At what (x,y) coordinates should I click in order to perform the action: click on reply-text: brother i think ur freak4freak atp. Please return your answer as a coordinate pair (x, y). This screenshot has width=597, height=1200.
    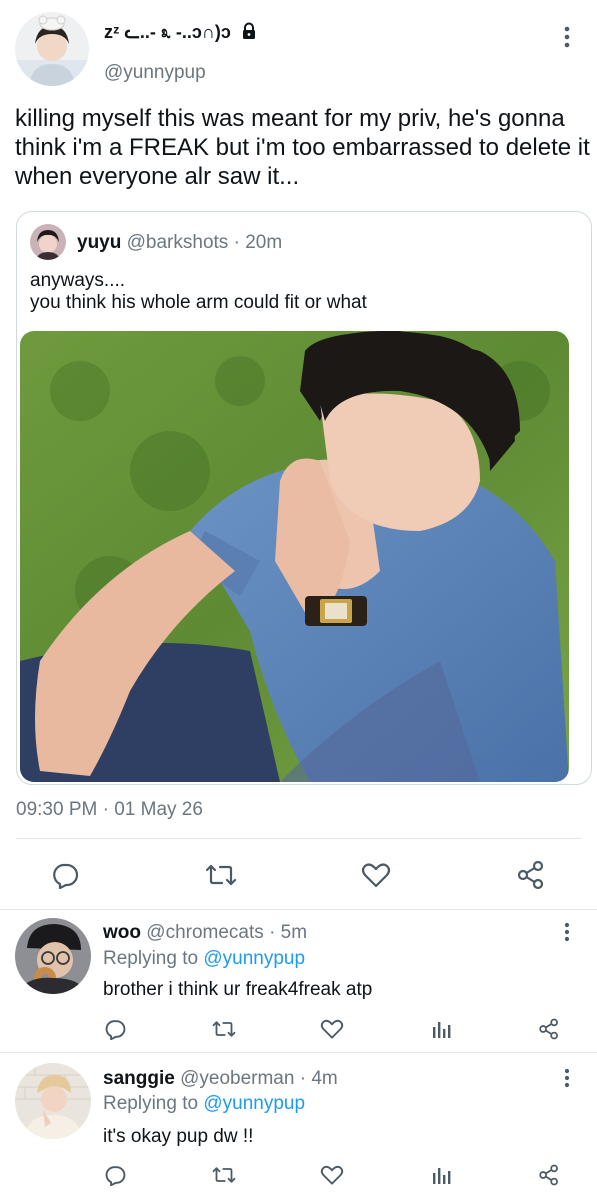
    Looking at the image, I should click on (238, 989).